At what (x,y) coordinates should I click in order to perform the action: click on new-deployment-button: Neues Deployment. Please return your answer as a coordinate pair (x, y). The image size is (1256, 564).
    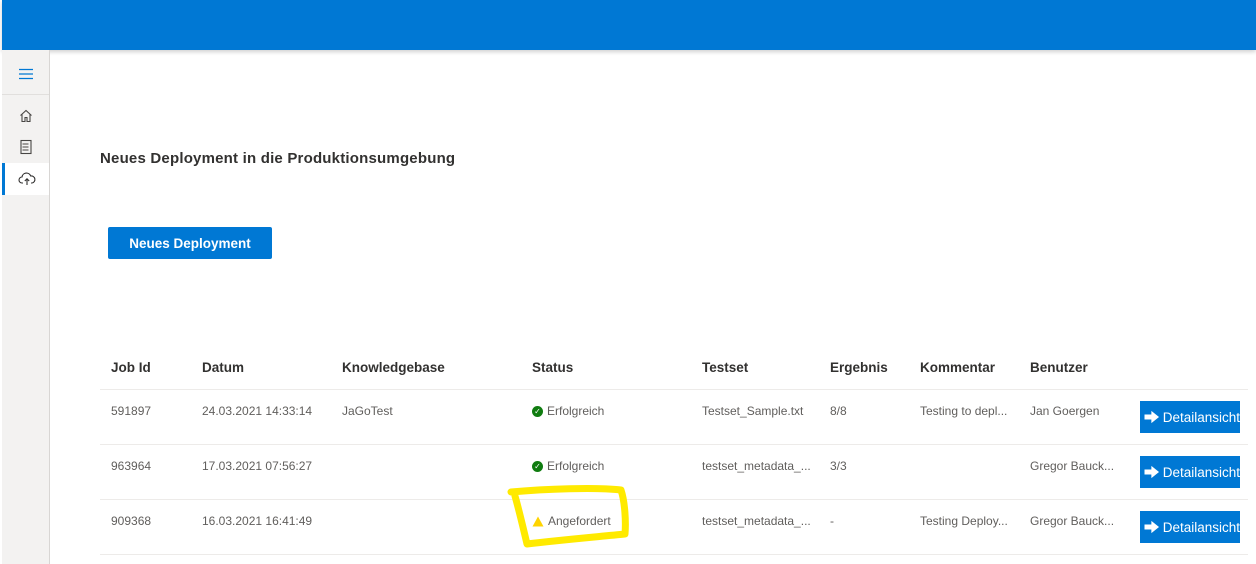
    Looking at the image, I should click on (190, 243).